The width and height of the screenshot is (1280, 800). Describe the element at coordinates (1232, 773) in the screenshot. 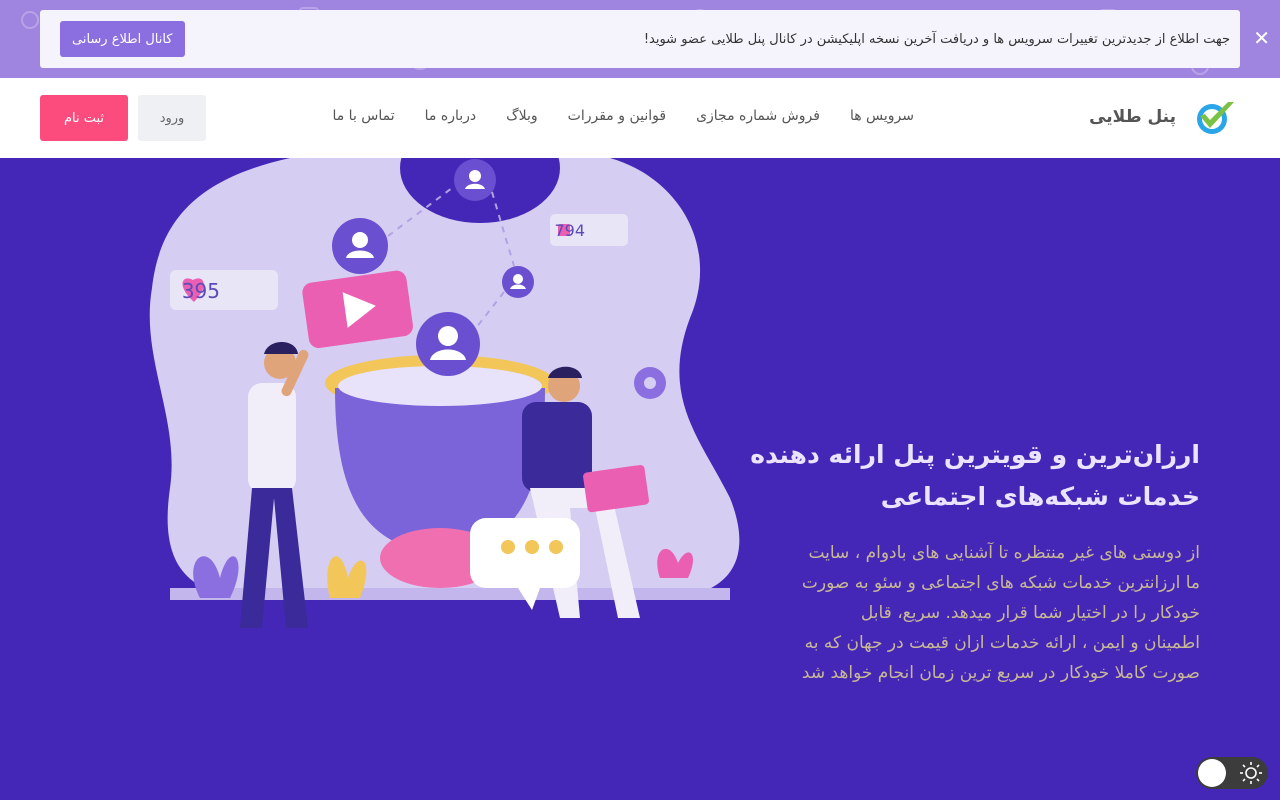

I see `theme-toggle` at that location.